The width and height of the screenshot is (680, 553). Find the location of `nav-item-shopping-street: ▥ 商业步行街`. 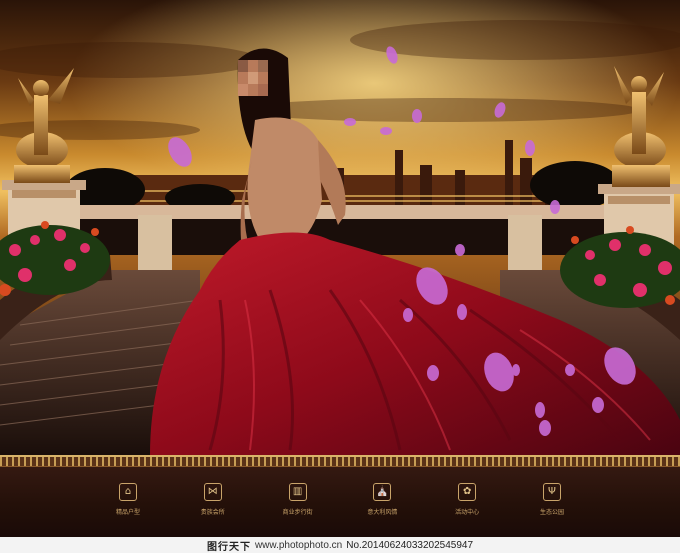

nav-item-shopping-street: ▥ 商业步行街 is located at coordinates (298, 507).